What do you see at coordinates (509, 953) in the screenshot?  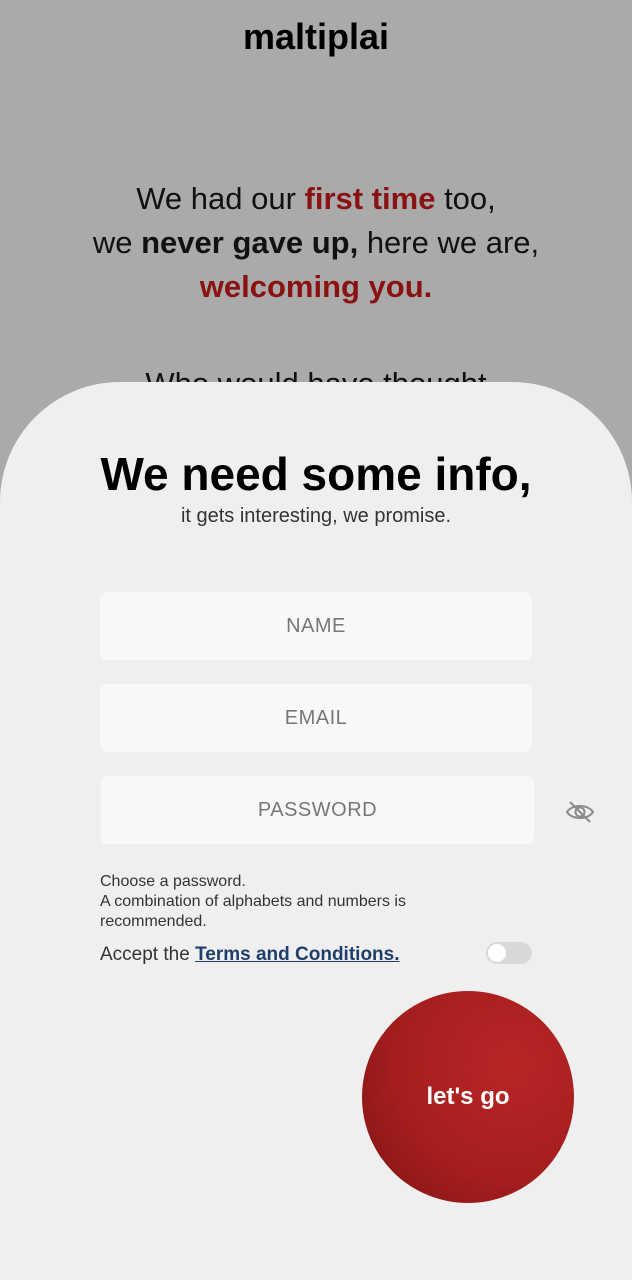 I see `terms-toggle` at bounding box center [509, 953].